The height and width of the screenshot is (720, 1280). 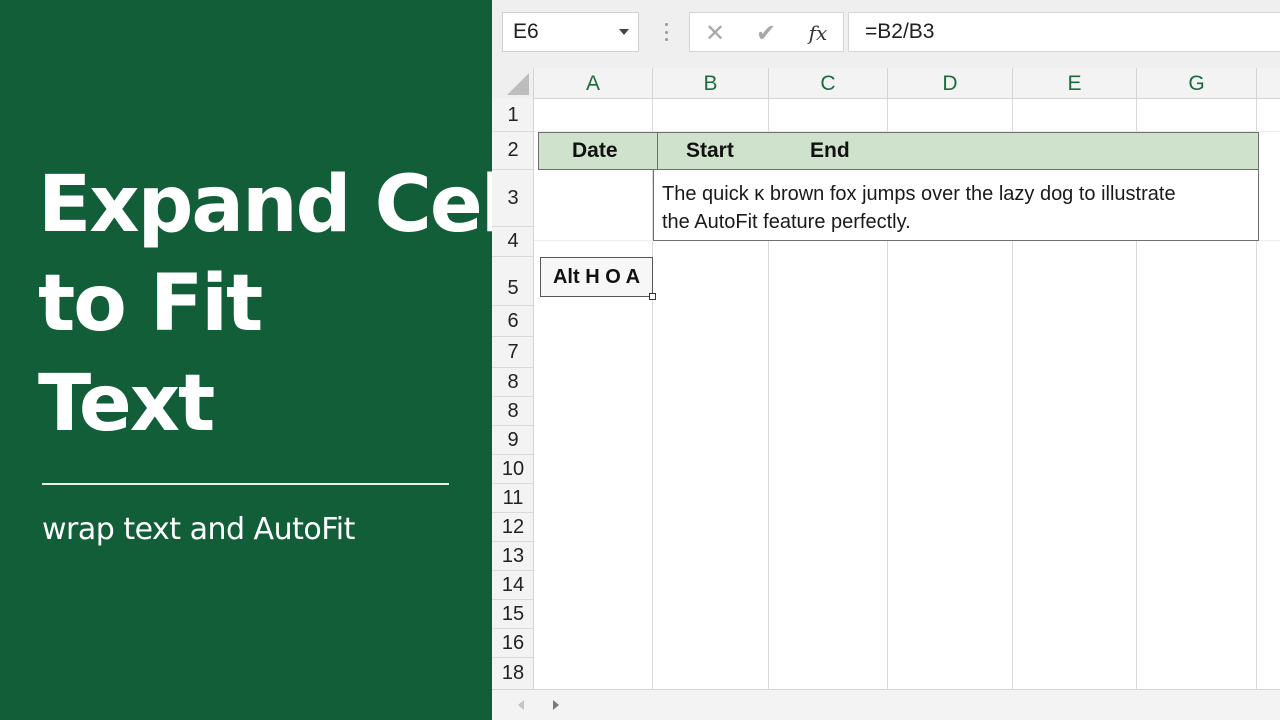 I want to click on row-header: 14, so click(x=513, y=585).